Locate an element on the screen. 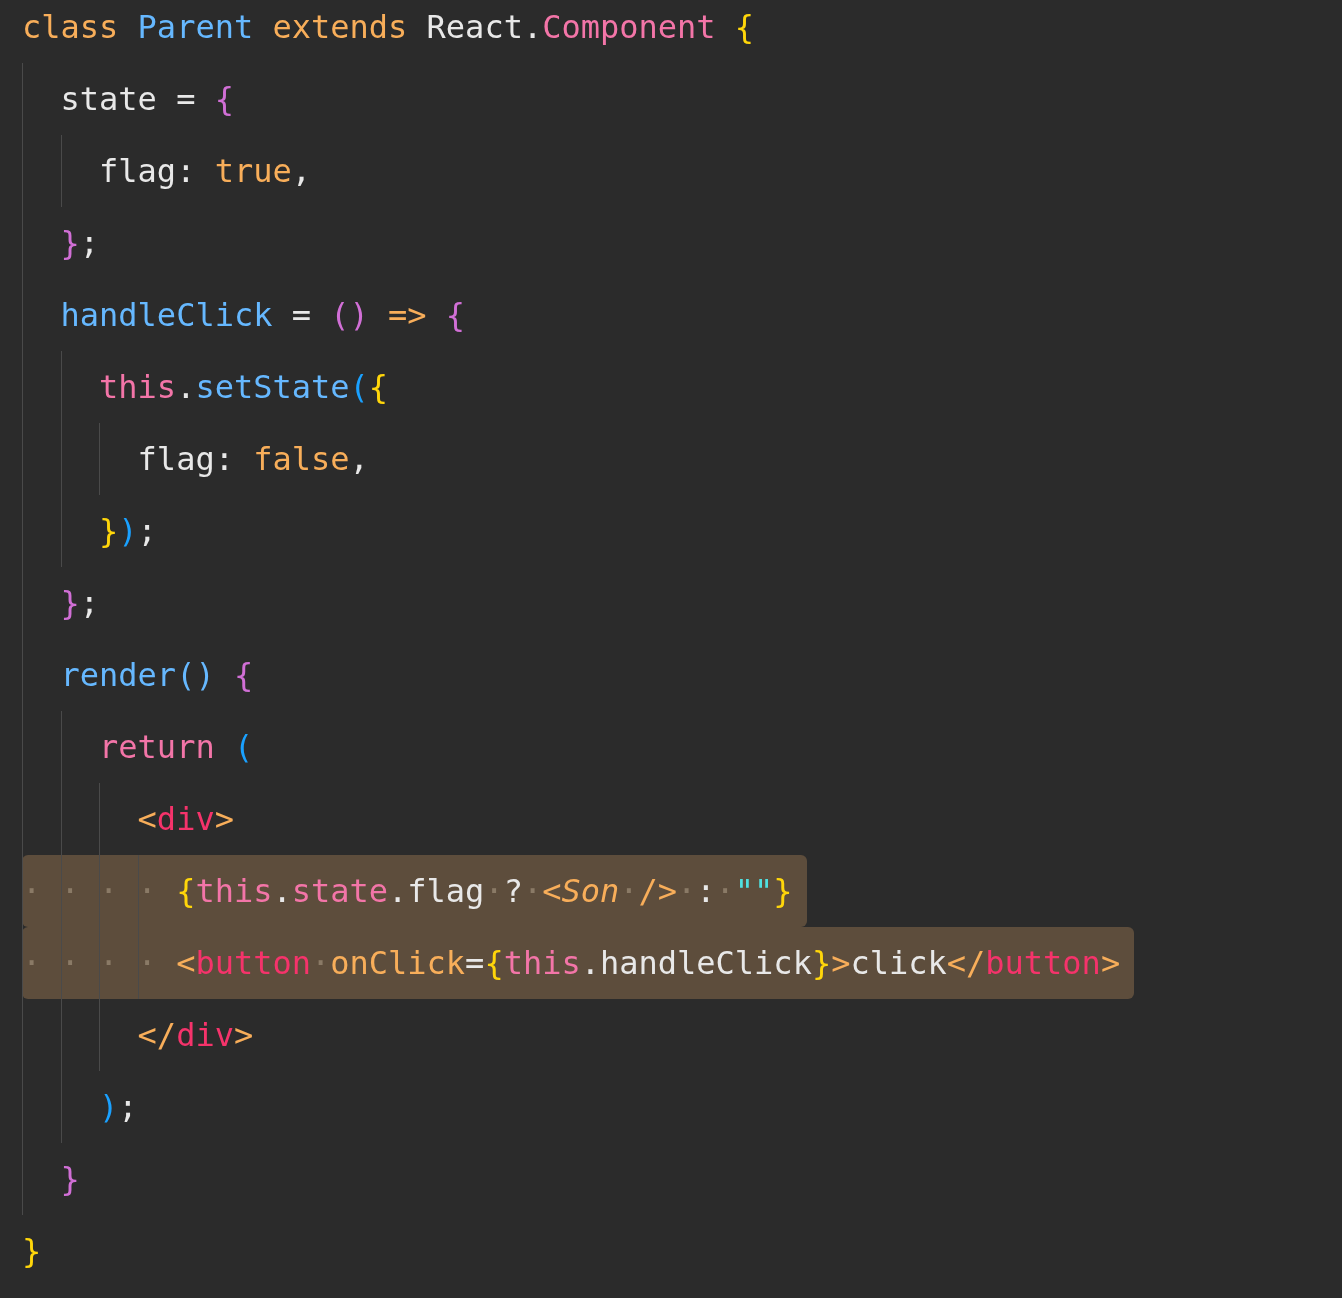 This screenshot has width=1342, height=1298. code-line: class Parent extends React.Component { is located at coordinates (389, 27).